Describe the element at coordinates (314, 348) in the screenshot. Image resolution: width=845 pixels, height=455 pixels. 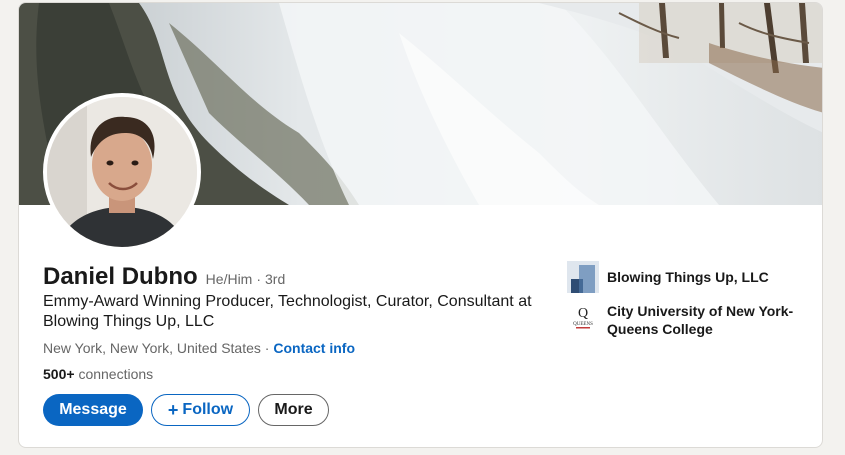
I see `contact-info-link: Contact info` at that location.